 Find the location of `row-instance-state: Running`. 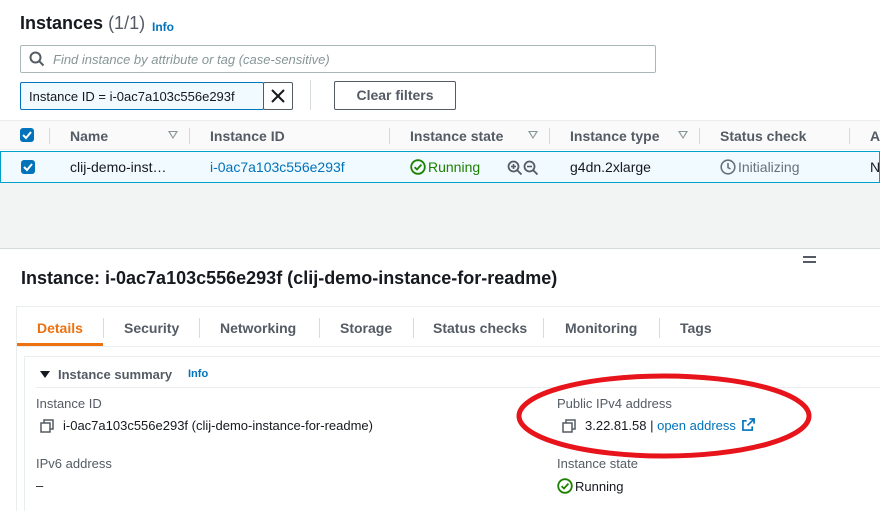

row-instance-state: Running is located at coordinates (445, 167).